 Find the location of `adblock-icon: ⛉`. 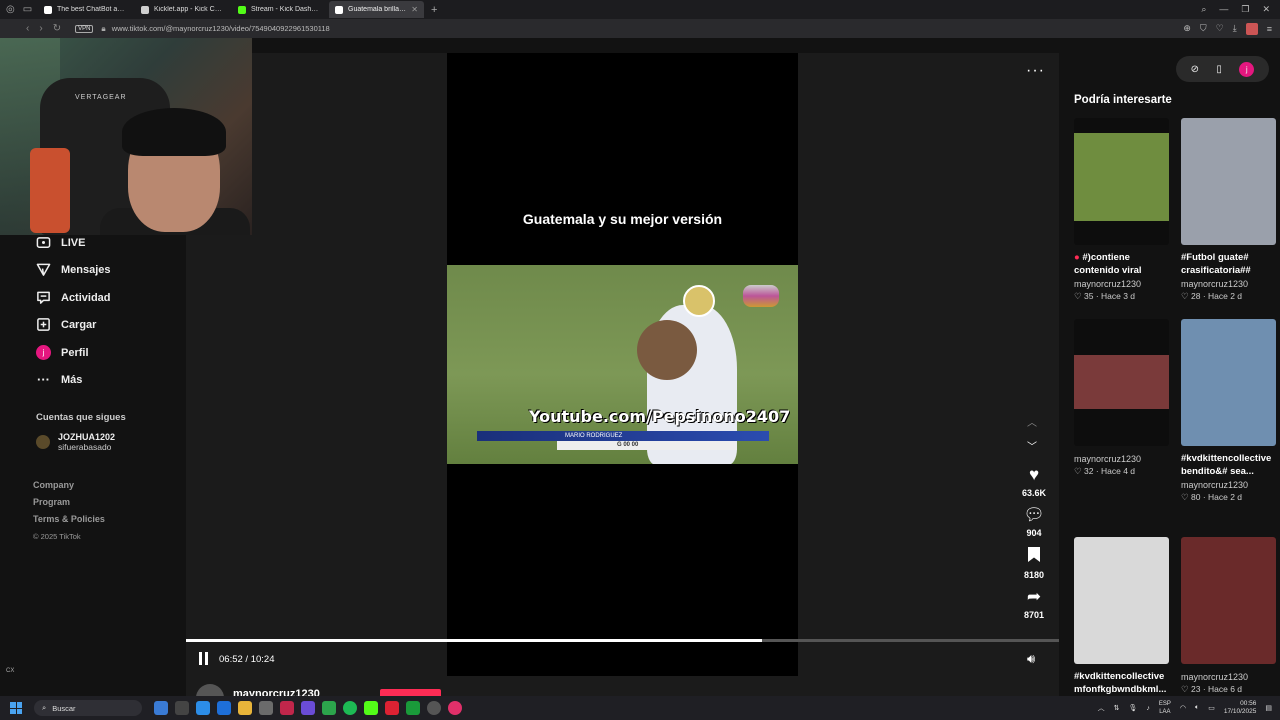

adblock-icon: ⛉ is located at coordinates (1203, 28).